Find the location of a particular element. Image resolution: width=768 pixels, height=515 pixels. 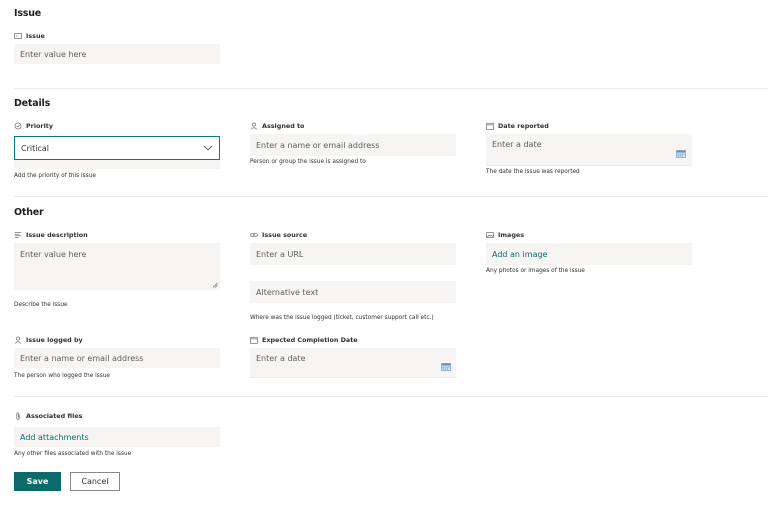

text-lines-icon is located at coordinates (18, 235).